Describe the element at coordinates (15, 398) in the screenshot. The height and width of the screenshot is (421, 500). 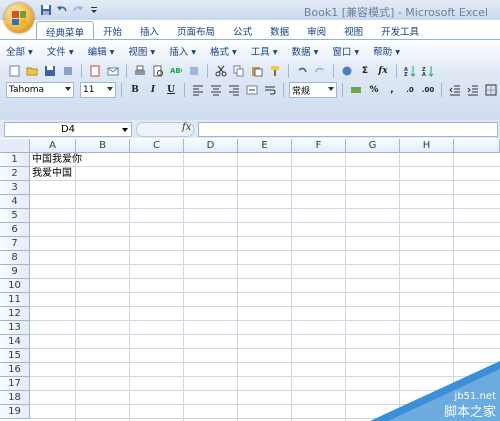
I see `row-header-18: 18` at that location.